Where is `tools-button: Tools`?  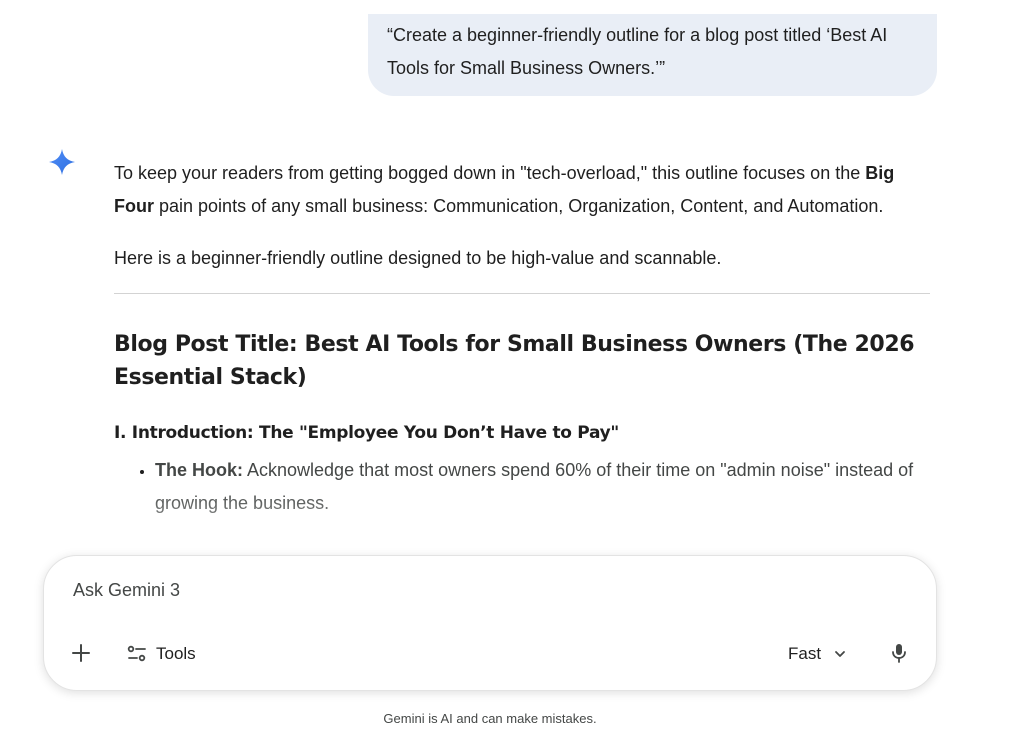 tools-button: Tools is located at coordinates (161, 654).